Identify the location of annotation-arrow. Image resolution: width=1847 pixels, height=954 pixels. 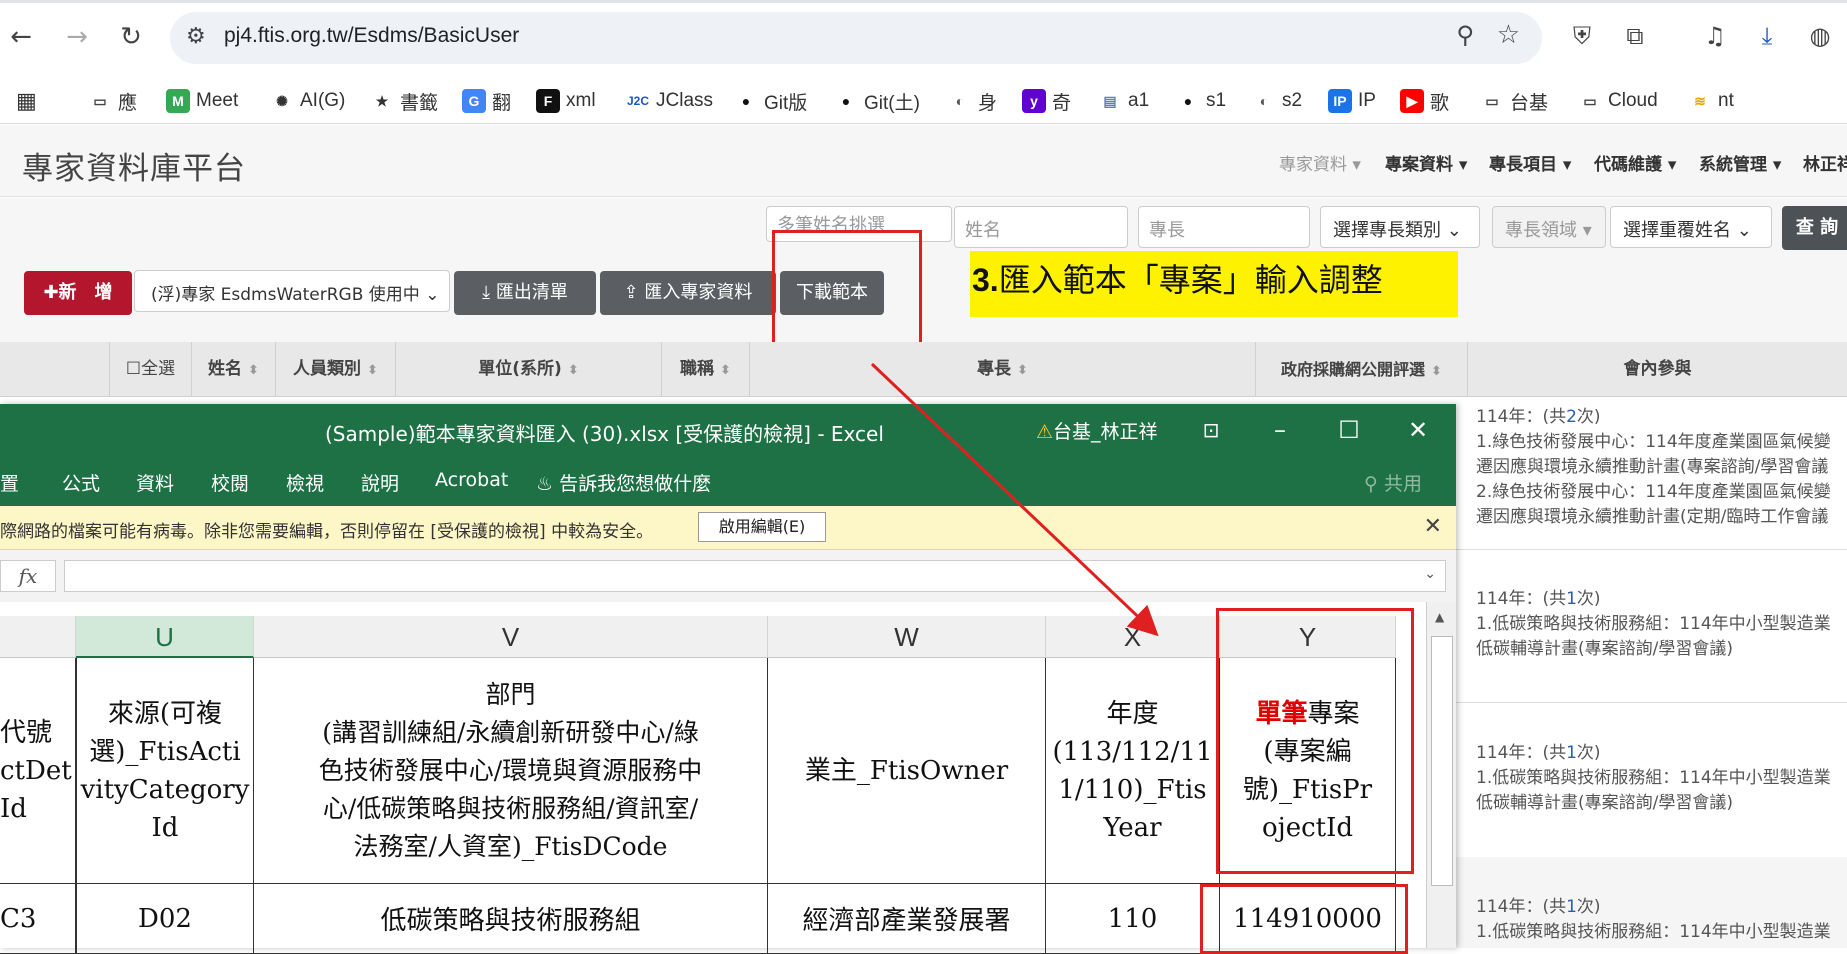
(1014, 499).